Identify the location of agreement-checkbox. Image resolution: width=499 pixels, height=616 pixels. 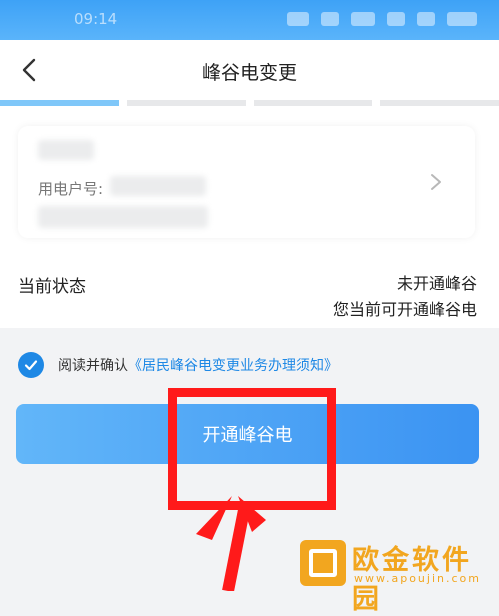
(31, 365).